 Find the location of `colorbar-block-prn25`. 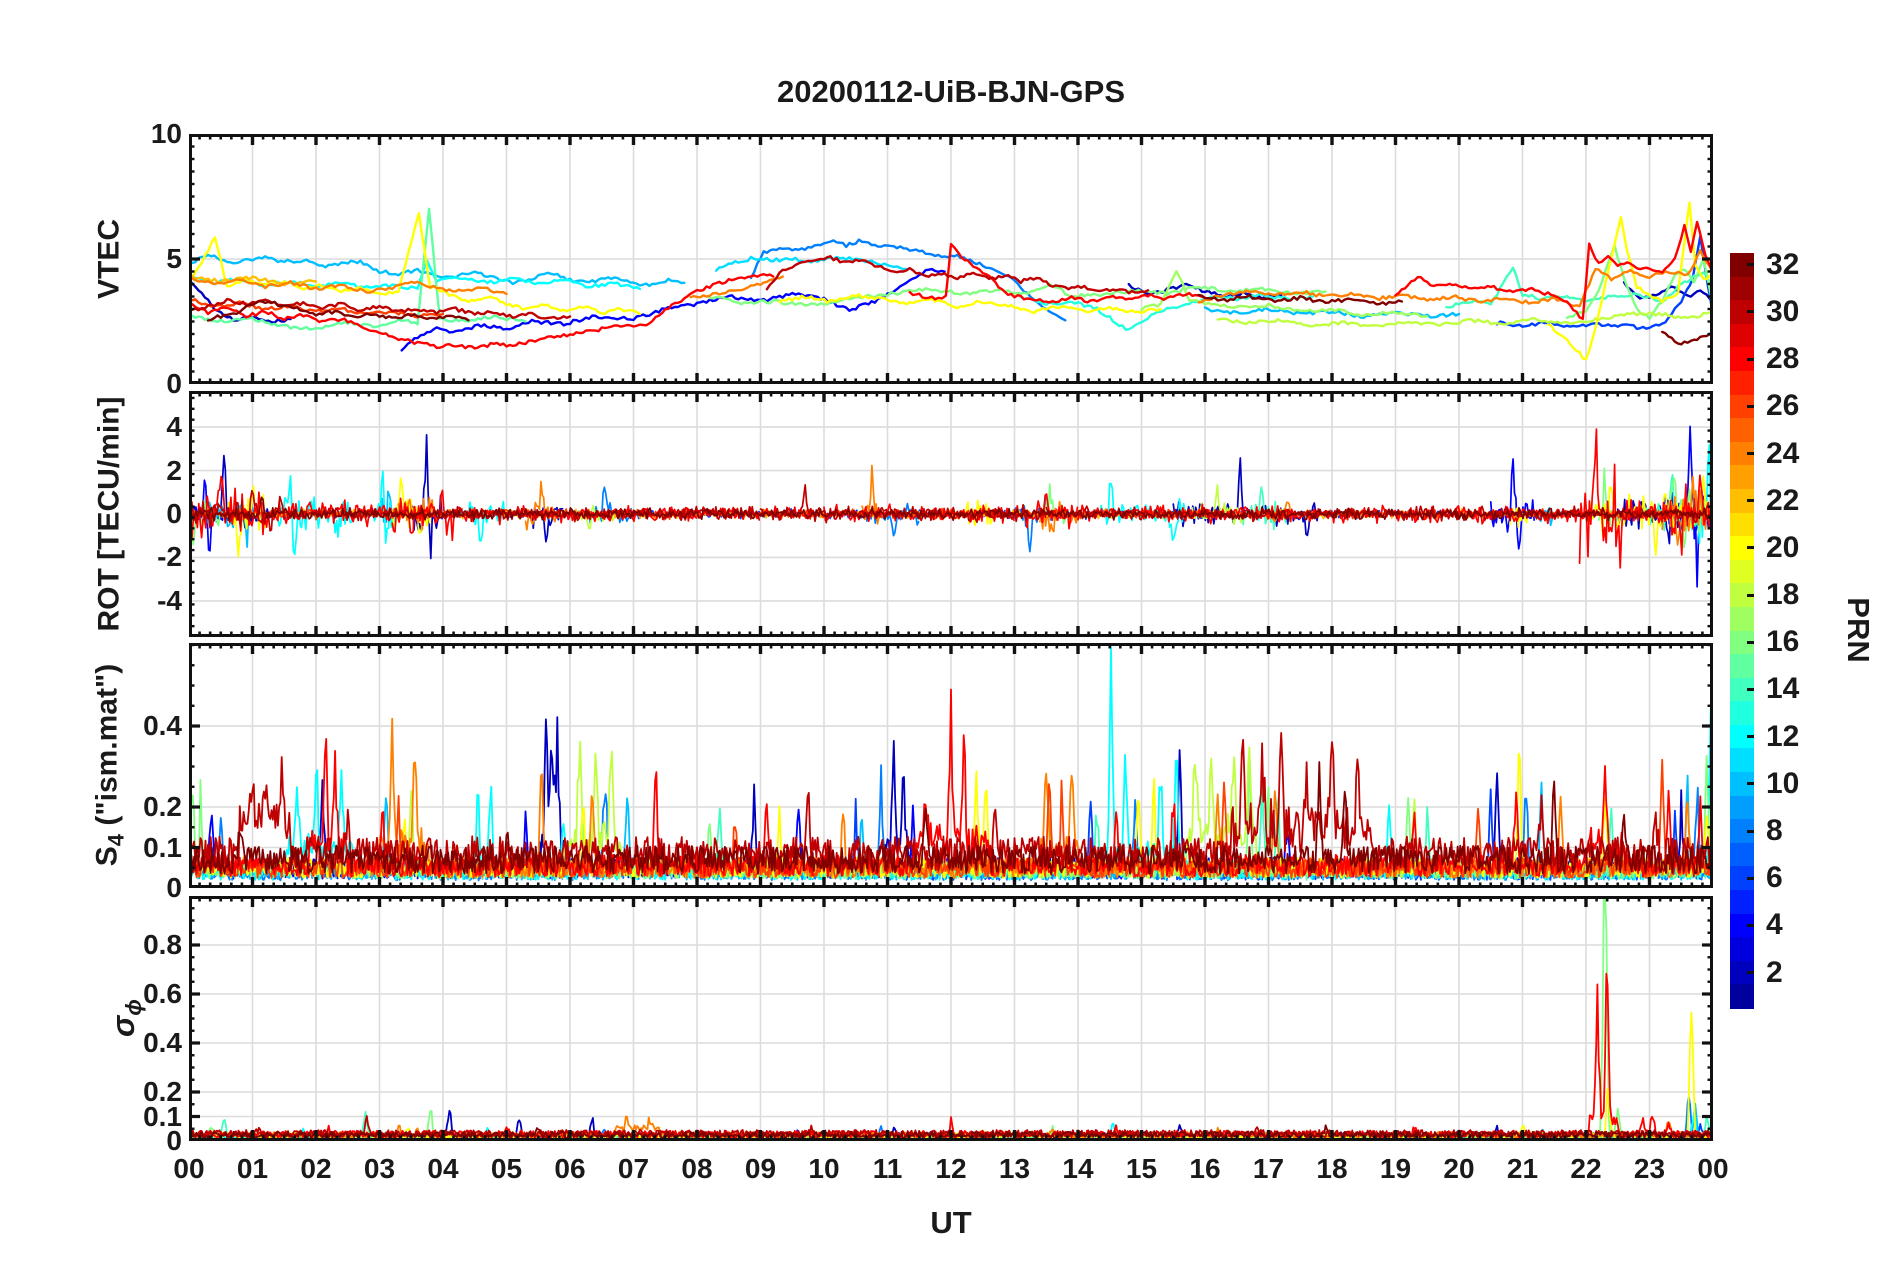

colorbar-block-prn25 is located at coordinates (1742, 430).